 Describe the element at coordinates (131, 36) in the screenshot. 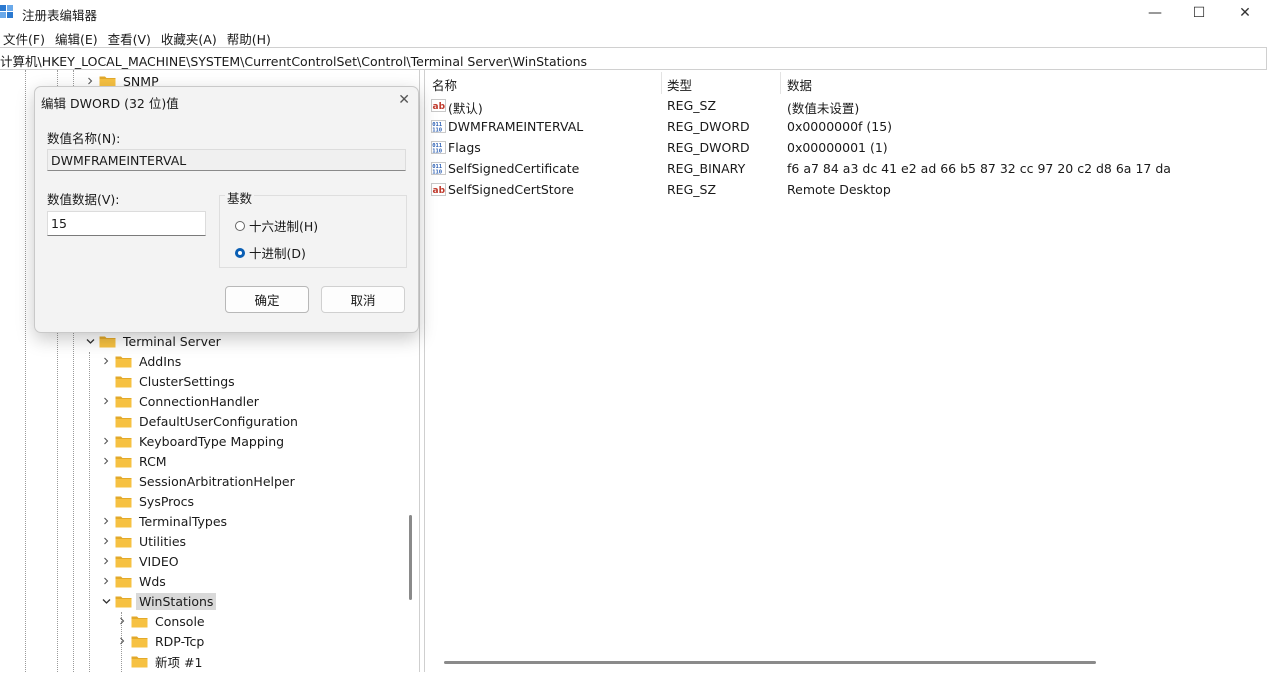

I see `menu-view: 查看(V)` at that location.